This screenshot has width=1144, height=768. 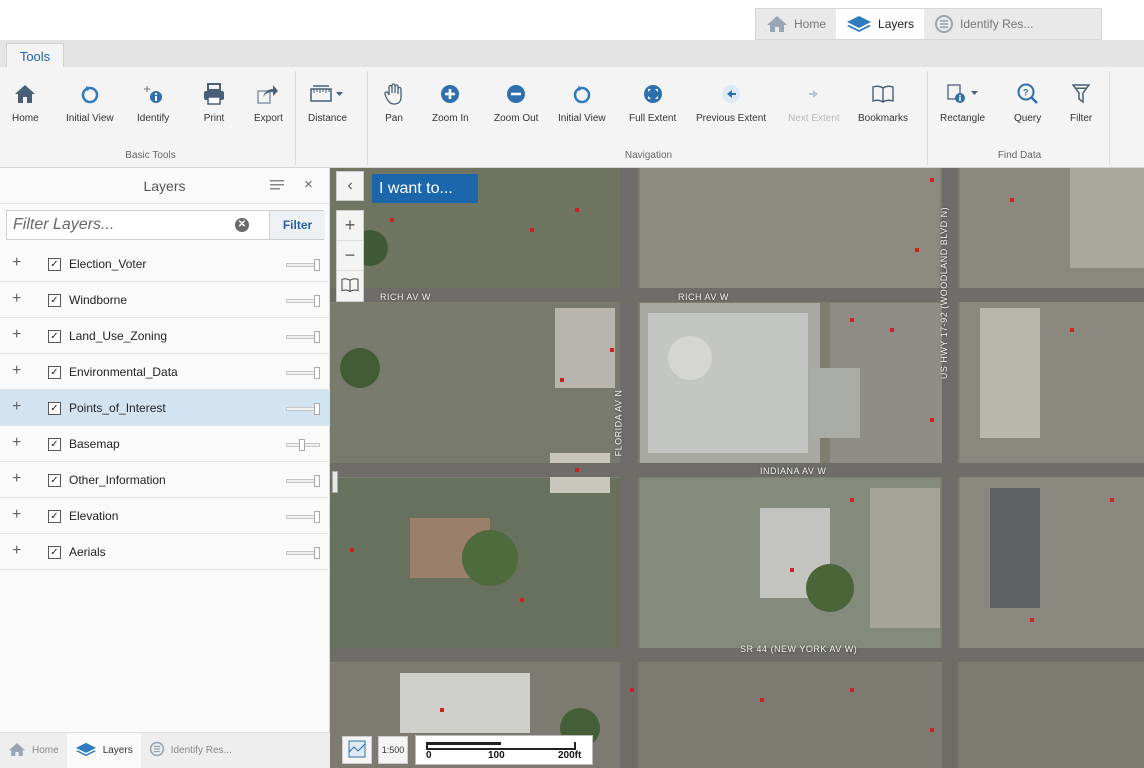 I want to click on next-extent-button: Next Extent, so click(x=814, y=102).